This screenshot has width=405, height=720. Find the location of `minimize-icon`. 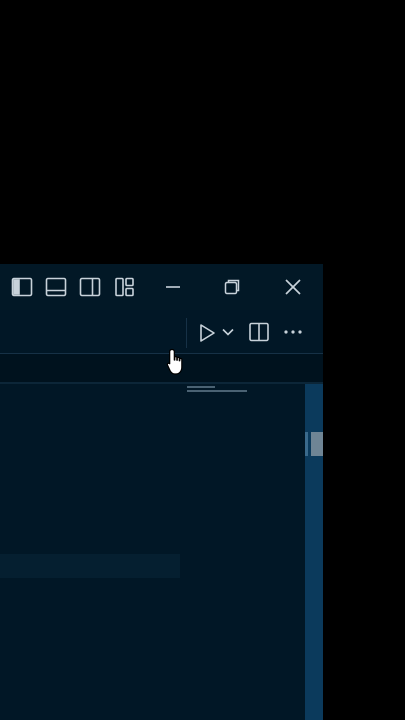

minimize-icon is located at coordinates (173, 287).